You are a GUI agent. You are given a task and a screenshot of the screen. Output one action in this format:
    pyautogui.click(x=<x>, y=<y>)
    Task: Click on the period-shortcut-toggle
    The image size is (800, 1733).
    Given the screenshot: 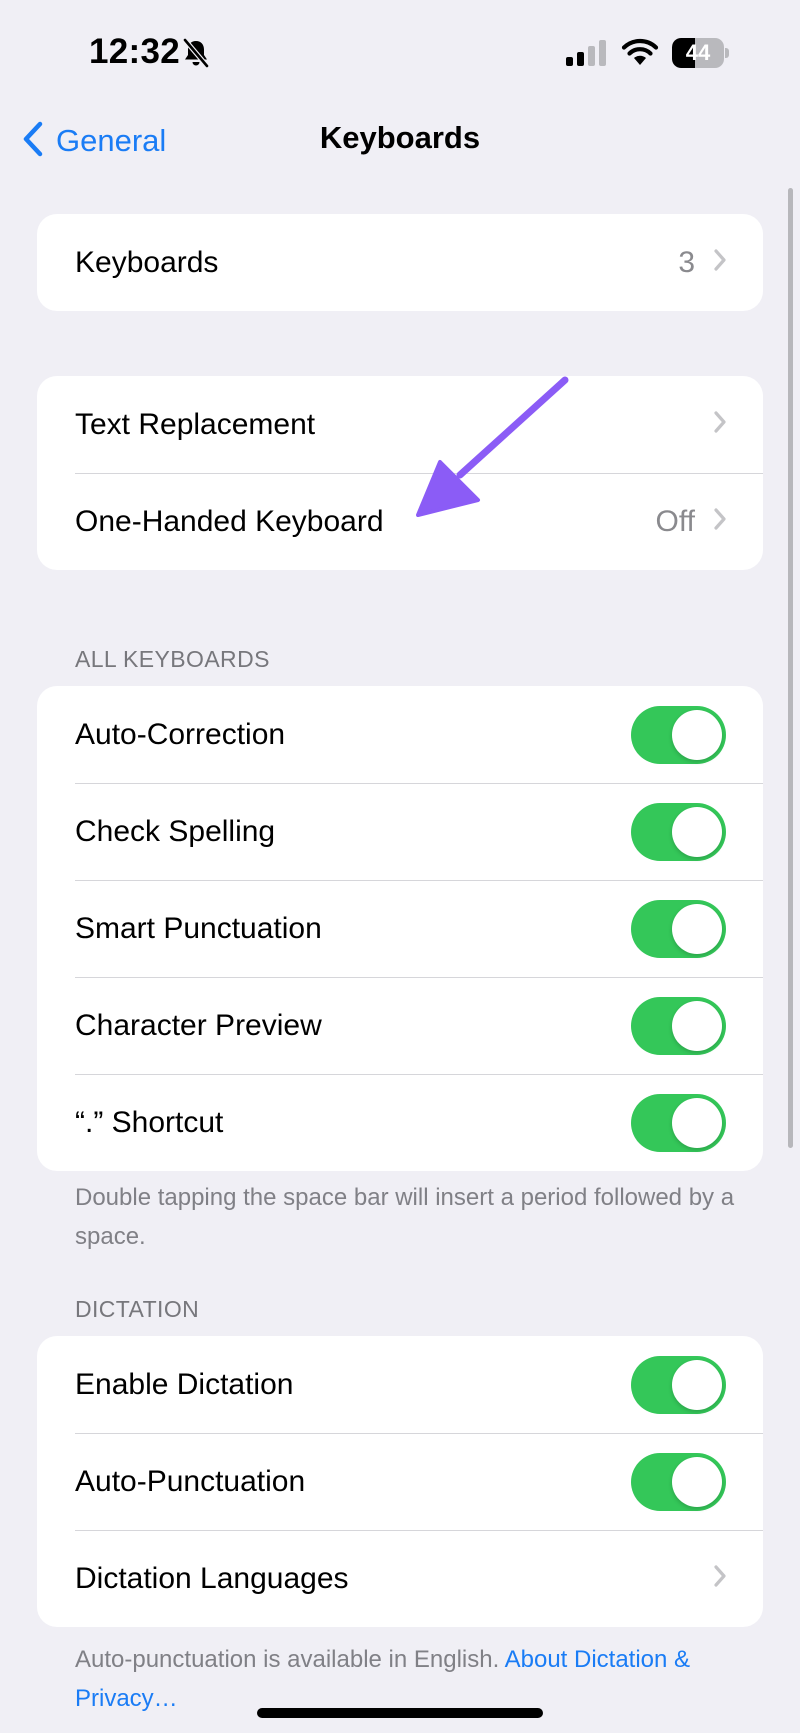 What is the action you would take?
    pyautogui.click(x=678, y=1122)
    